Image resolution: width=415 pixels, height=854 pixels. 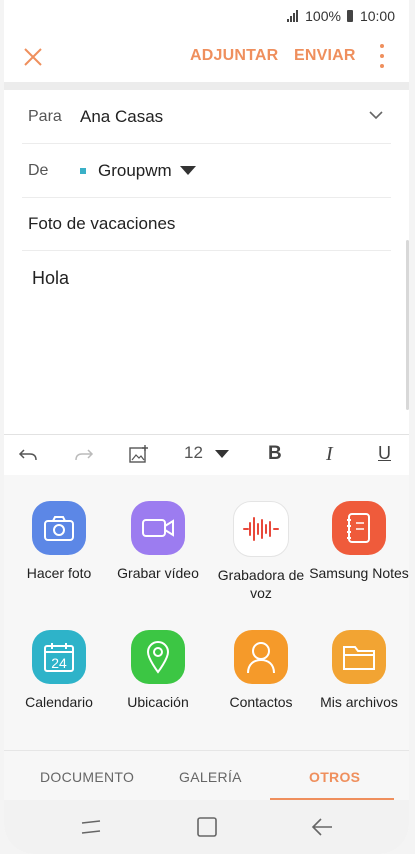 I want to click on attachment-tabs: DOCUMENTO GALERÍA OTROS, so click(x=206, y=775).